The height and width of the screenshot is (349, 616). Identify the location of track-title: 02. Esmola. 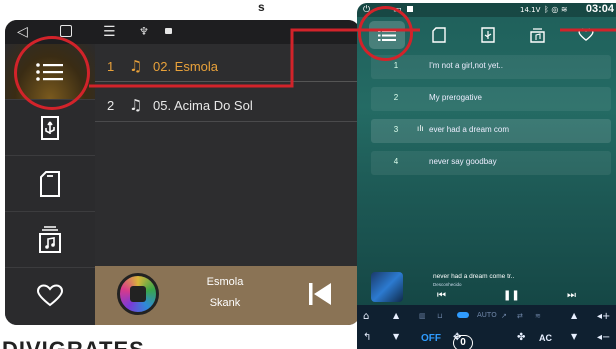
(186, 66).